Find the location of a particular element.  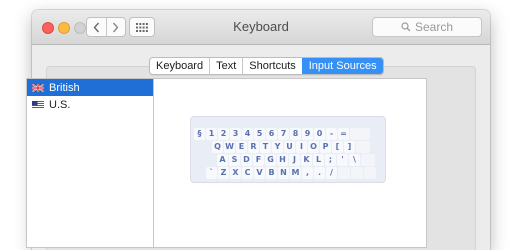

key: ' is located at coordinates (342, 160).